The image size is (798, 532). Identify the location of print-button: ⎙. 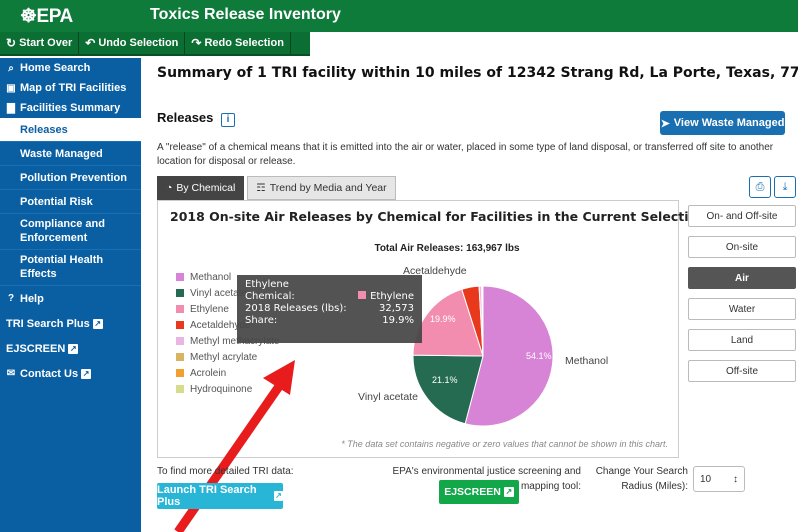
(760, 187).